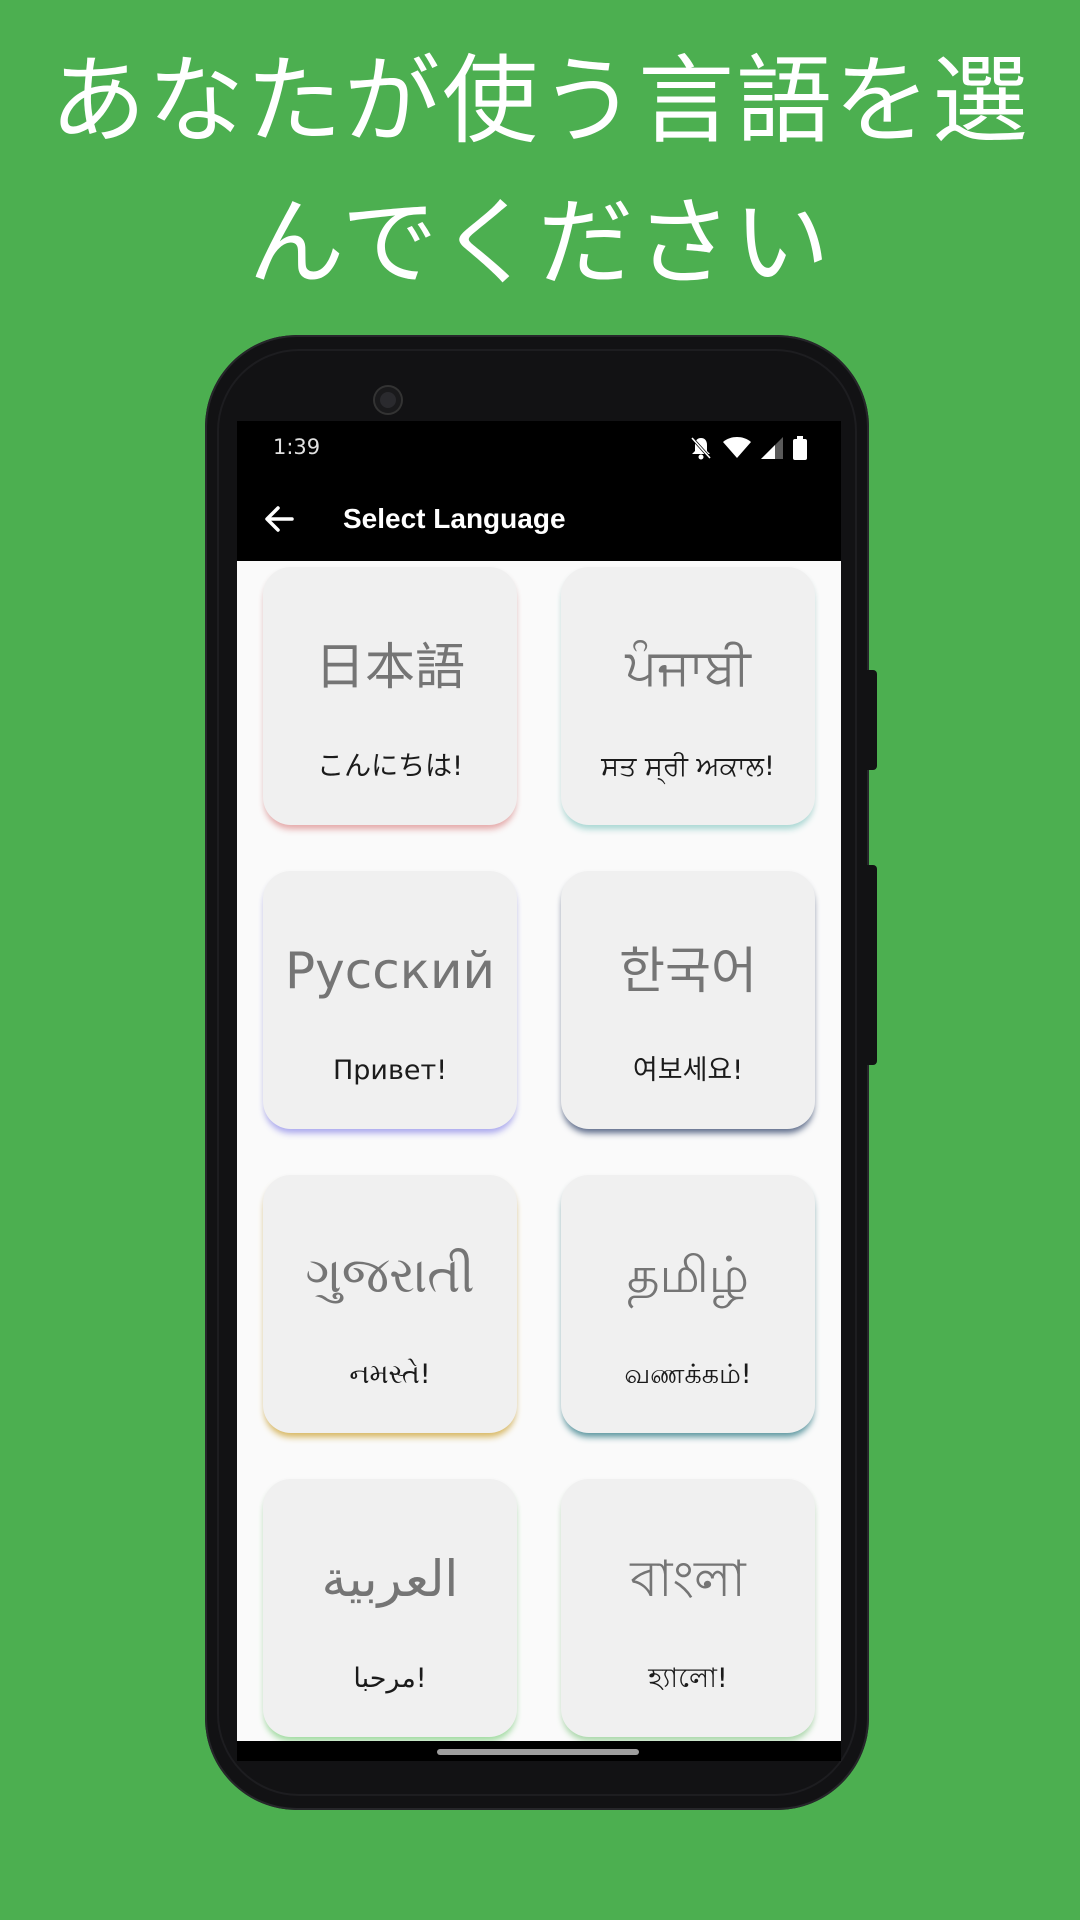 This screenshot has width=1080, height=1920. I want to click on battery-icon, so click(800, 448).